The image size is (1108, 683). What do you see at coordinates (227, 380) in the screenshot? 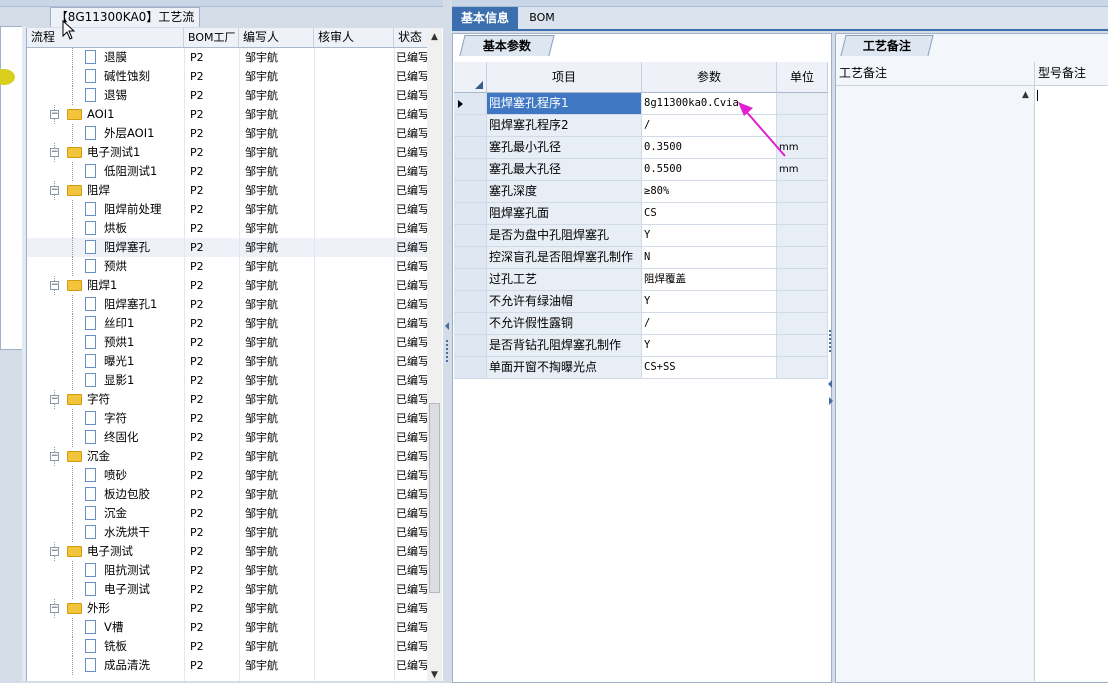
I see `tree-row: 显影1 P2 邹宇航 已编写` at bounding box center [227, 380].